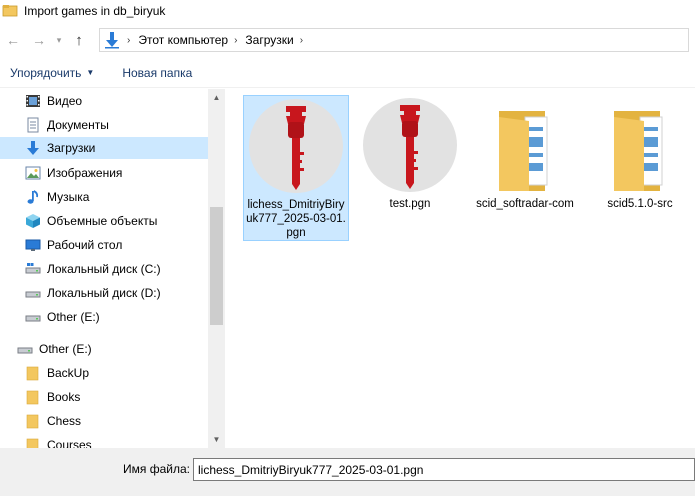  Describe the element at coordinates (59, 40) in the screenshot. I see `recent-locations-button: ▾` at that location.